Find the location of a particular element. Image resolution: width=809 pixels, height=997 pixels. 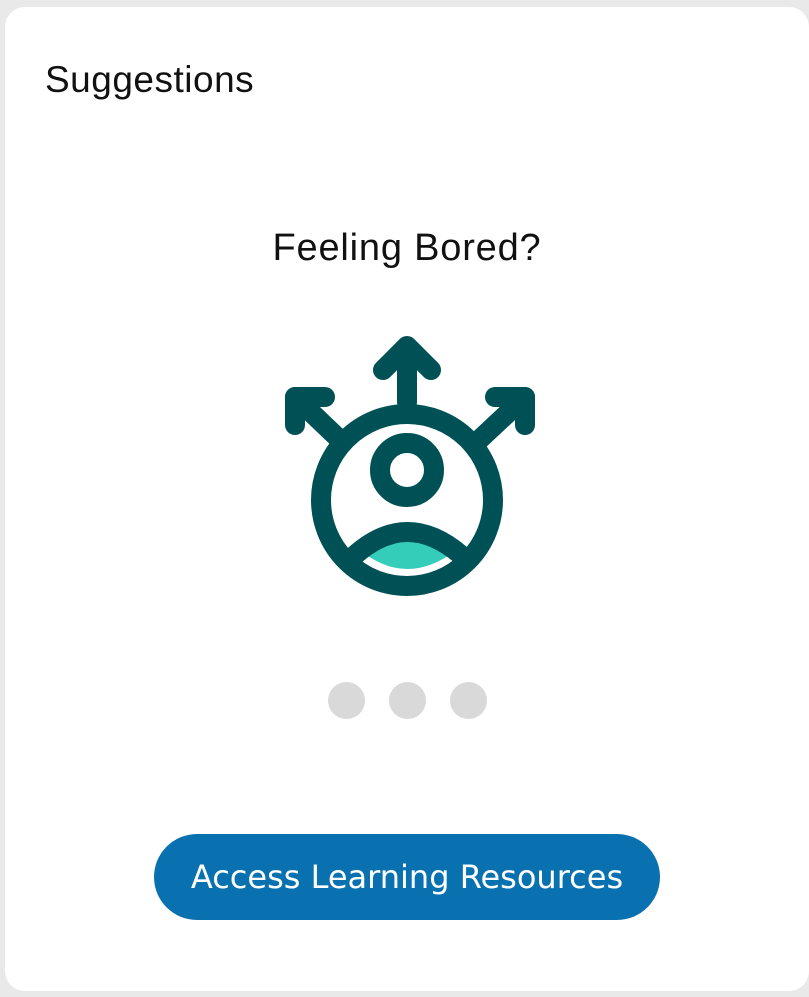

person-with-branching-arrows-icon is located at coordinates (410, 466).